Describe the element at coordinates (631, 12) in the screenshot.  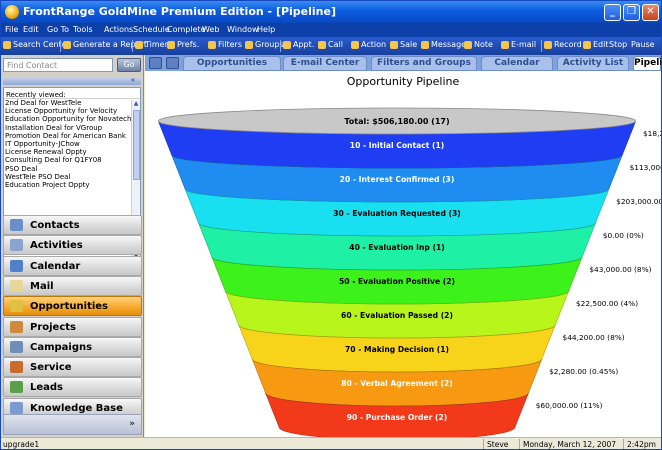
I see `maximize-button: ❐` at that location.